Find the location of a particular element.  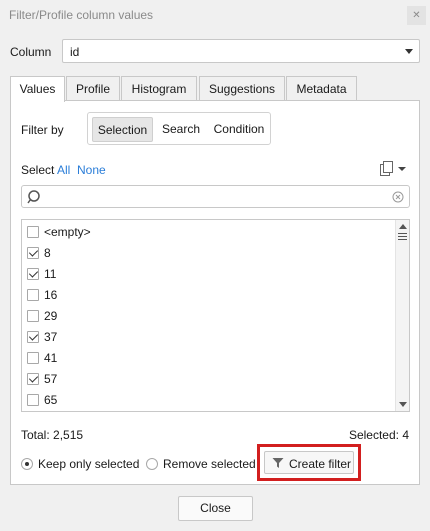

close-button: Close is located at coordinates (215, 508).